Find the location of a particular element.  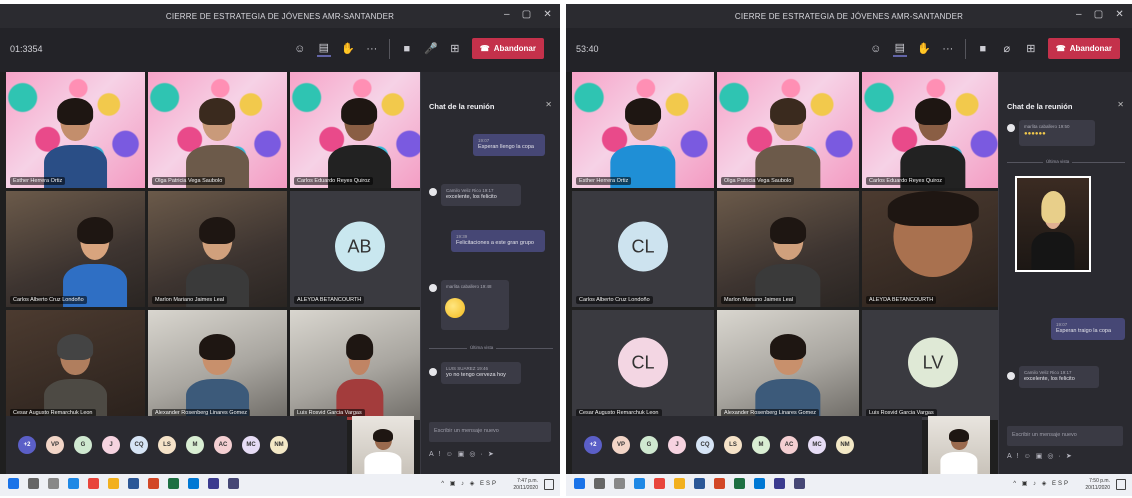

participant-tile: AB ALEYDA BETANCOURTH is located at coordinates (359, 249).